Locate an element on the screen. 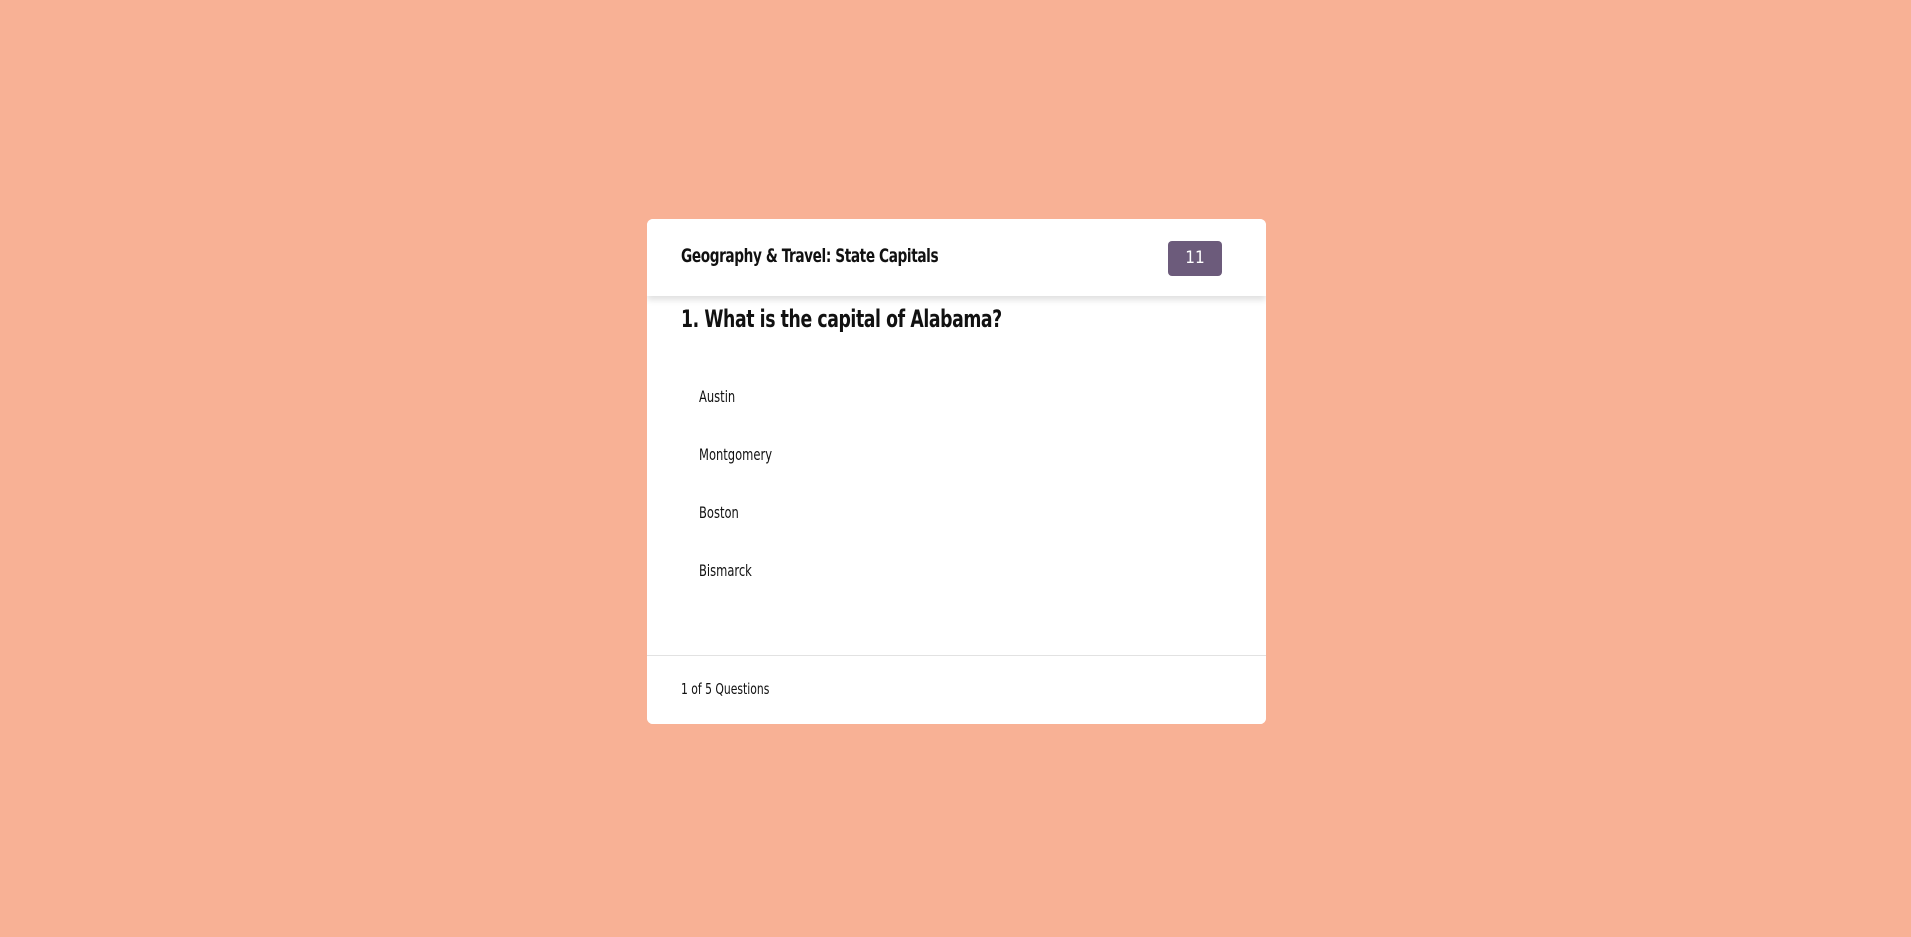 The image size is (1911, 937). quiz-footer: 1 of 5 Questions is located at coordinates (956, 689).